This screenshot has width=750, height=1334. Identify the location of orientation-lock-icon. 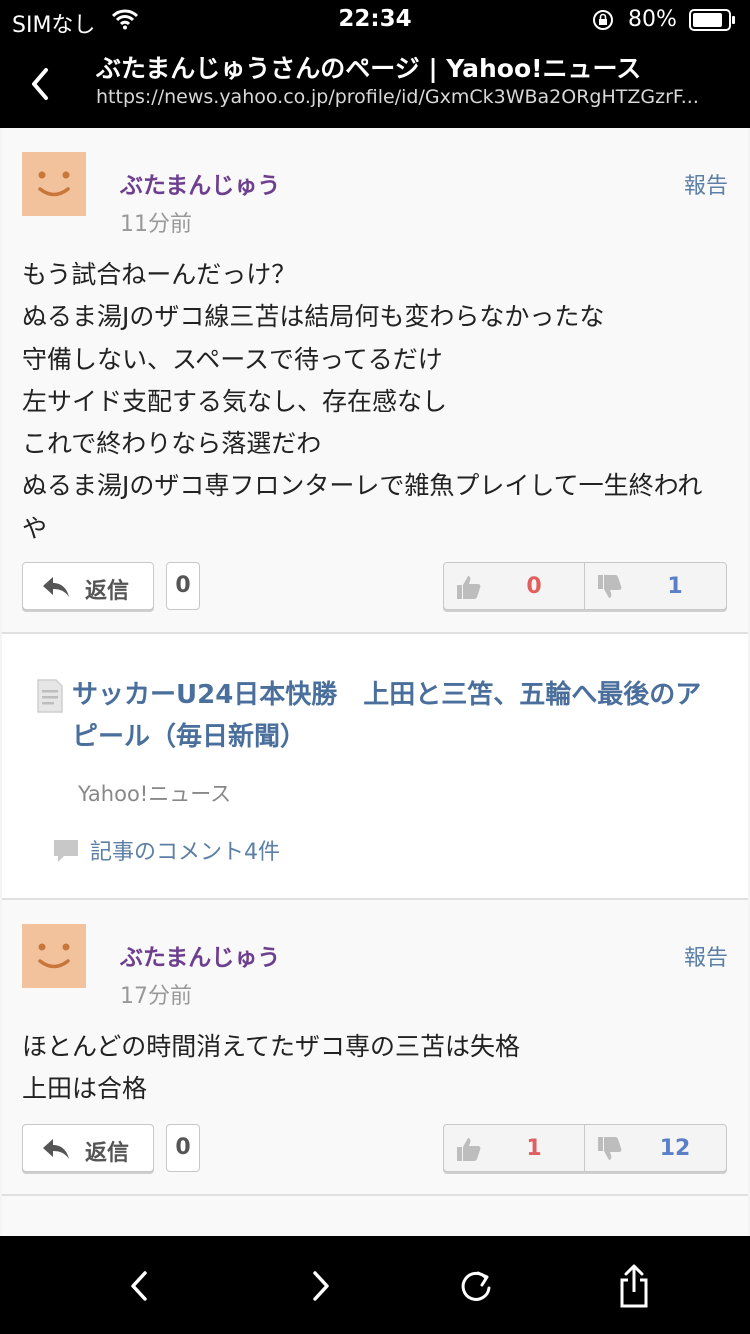
(603, 20).